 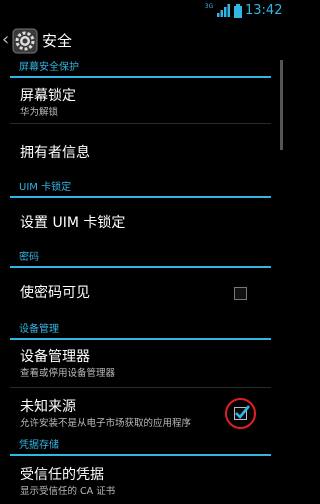 I want to click on section-header-screen: 屏幕安全保护, so click(x=142, y=68).